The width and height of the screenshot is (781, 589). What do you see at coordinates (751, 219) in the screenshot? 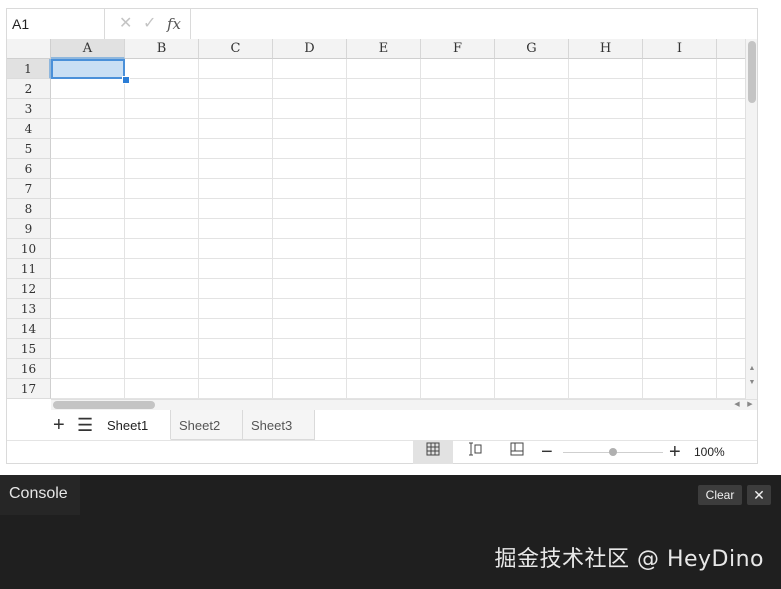
I see `vertical-scrollbar: ▲ ▼` at bounding box center [751, 219].